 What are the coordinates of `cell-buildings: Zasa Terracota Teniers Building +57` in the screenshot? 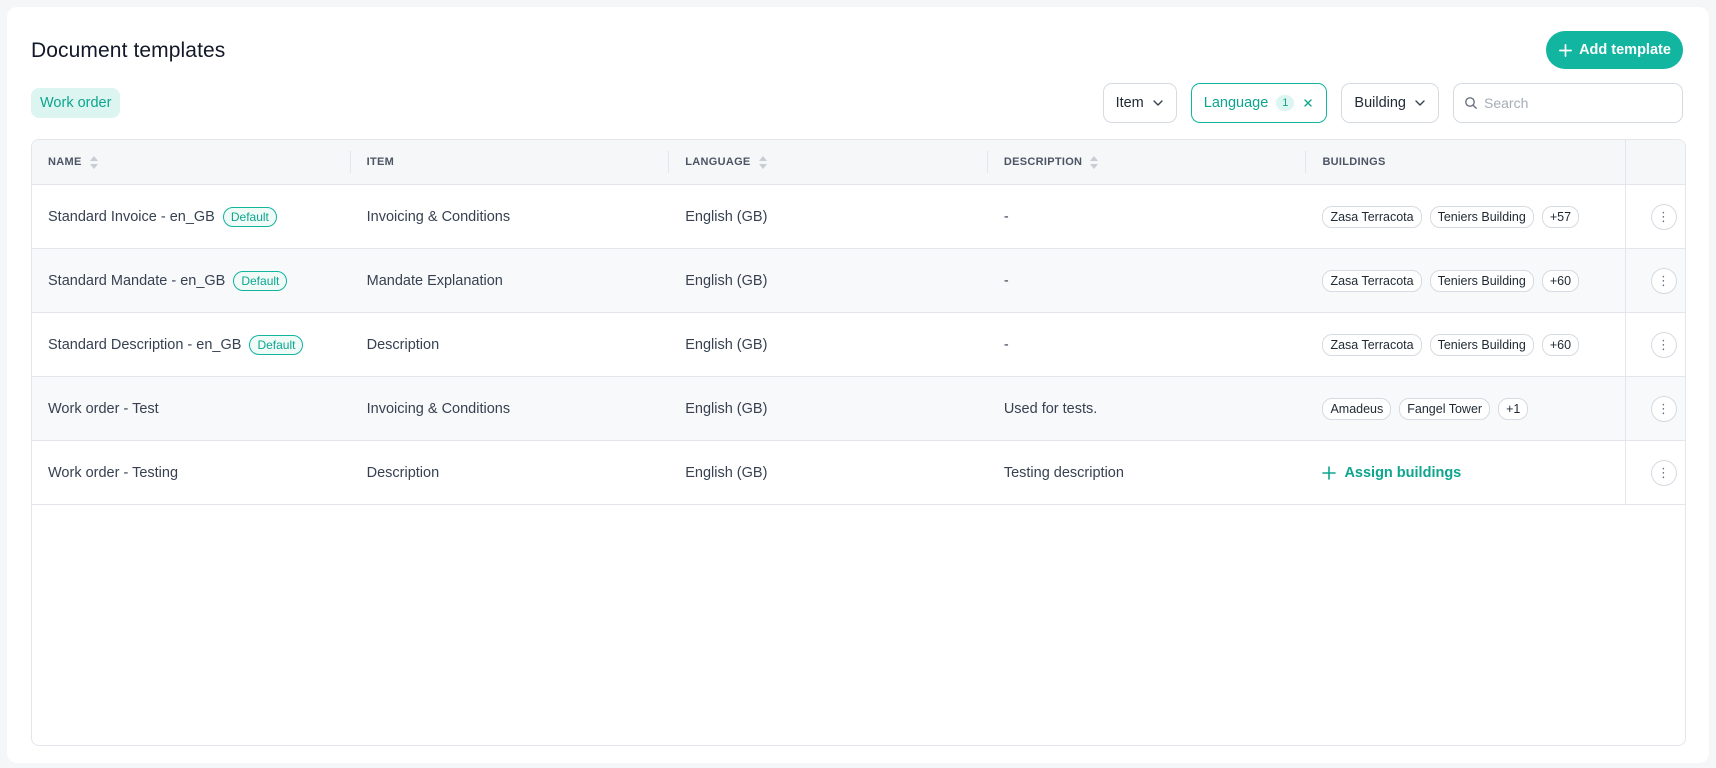 It's located at (1465, 216).